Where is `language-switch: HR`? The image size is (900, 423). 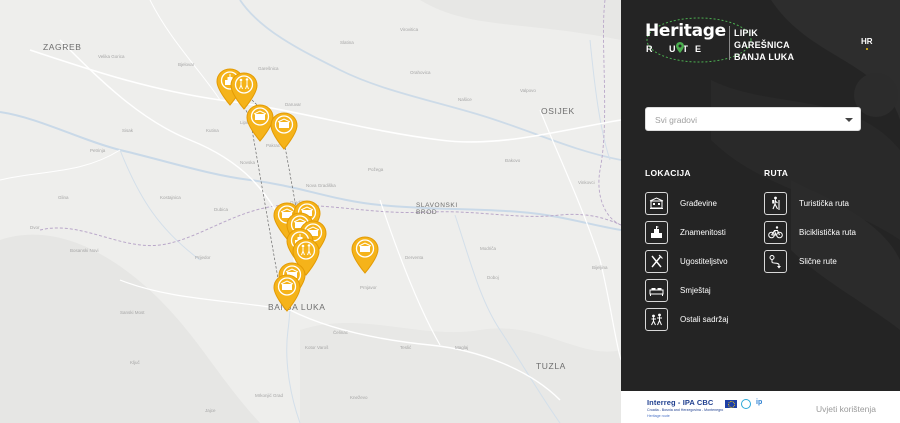 language-switch: HR is located at coordinates (867, 41).